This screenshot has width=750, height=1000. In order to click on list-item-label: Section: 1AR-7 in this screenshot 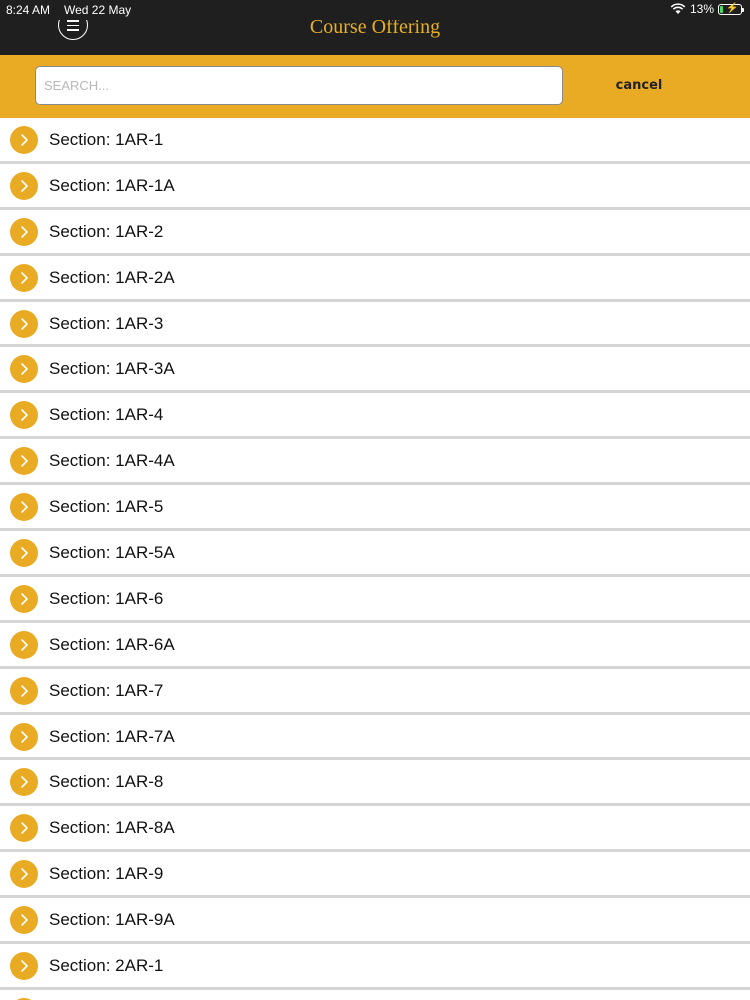, I will do `click(106, 690)`.